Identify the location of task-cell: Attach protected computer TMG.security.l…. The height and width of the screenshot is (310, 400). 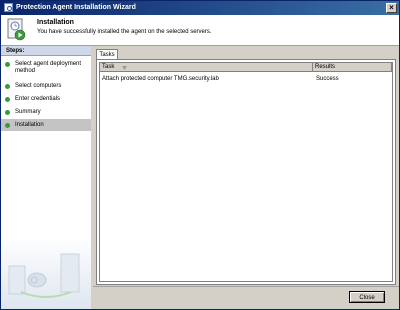
(160, 79).